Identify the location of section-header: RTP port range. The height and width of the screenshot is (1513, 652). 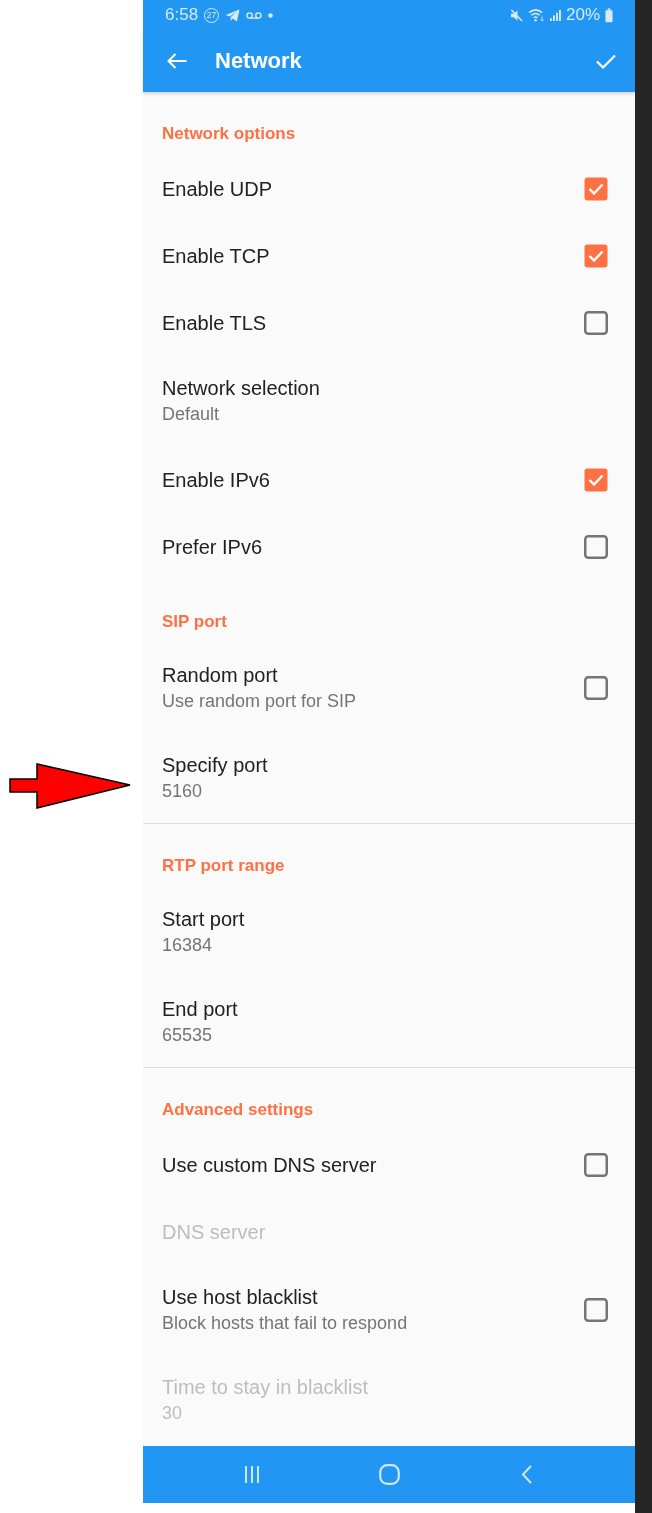
(223, 865).